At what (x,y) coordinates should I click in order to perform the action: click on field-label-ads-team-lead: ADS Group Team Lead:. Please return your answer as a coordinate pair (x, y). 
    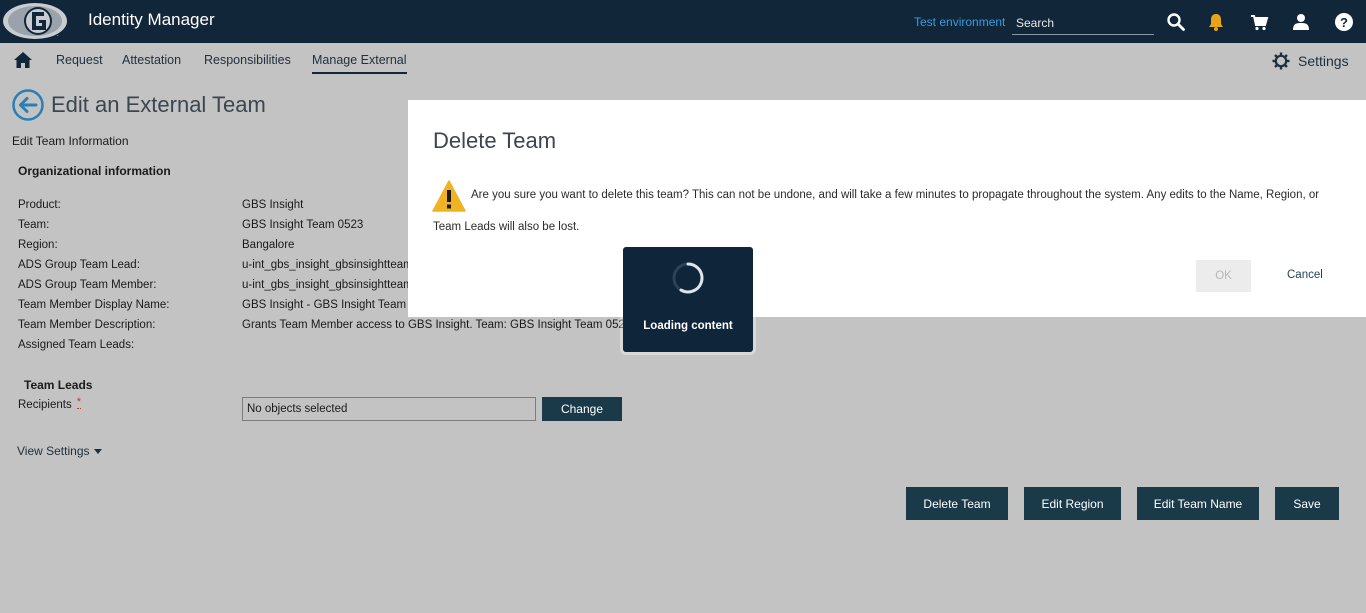
    Looking at the image, I should click on (79, 265).